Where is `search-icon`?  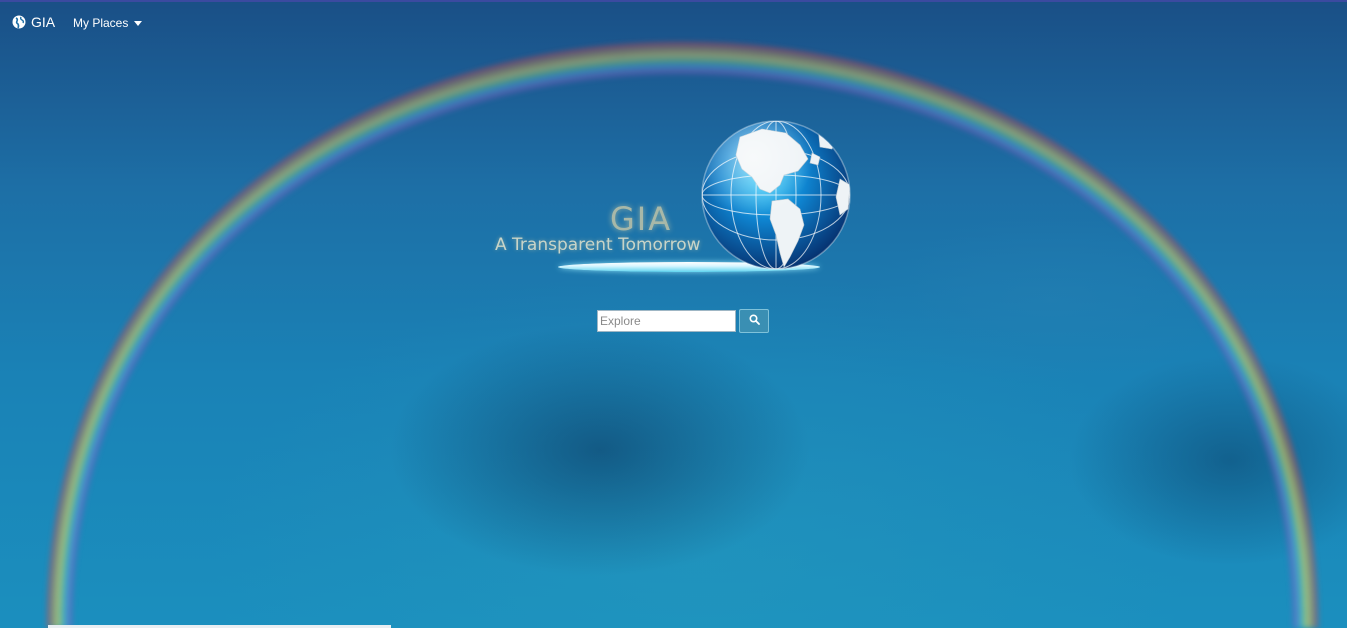
search-icon is located at coordinates (754, 321).